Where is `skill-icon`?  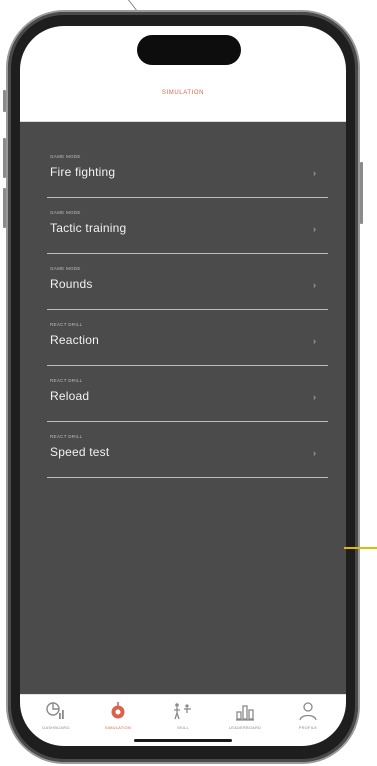 skill-icon is located at coordinates (182, 711).